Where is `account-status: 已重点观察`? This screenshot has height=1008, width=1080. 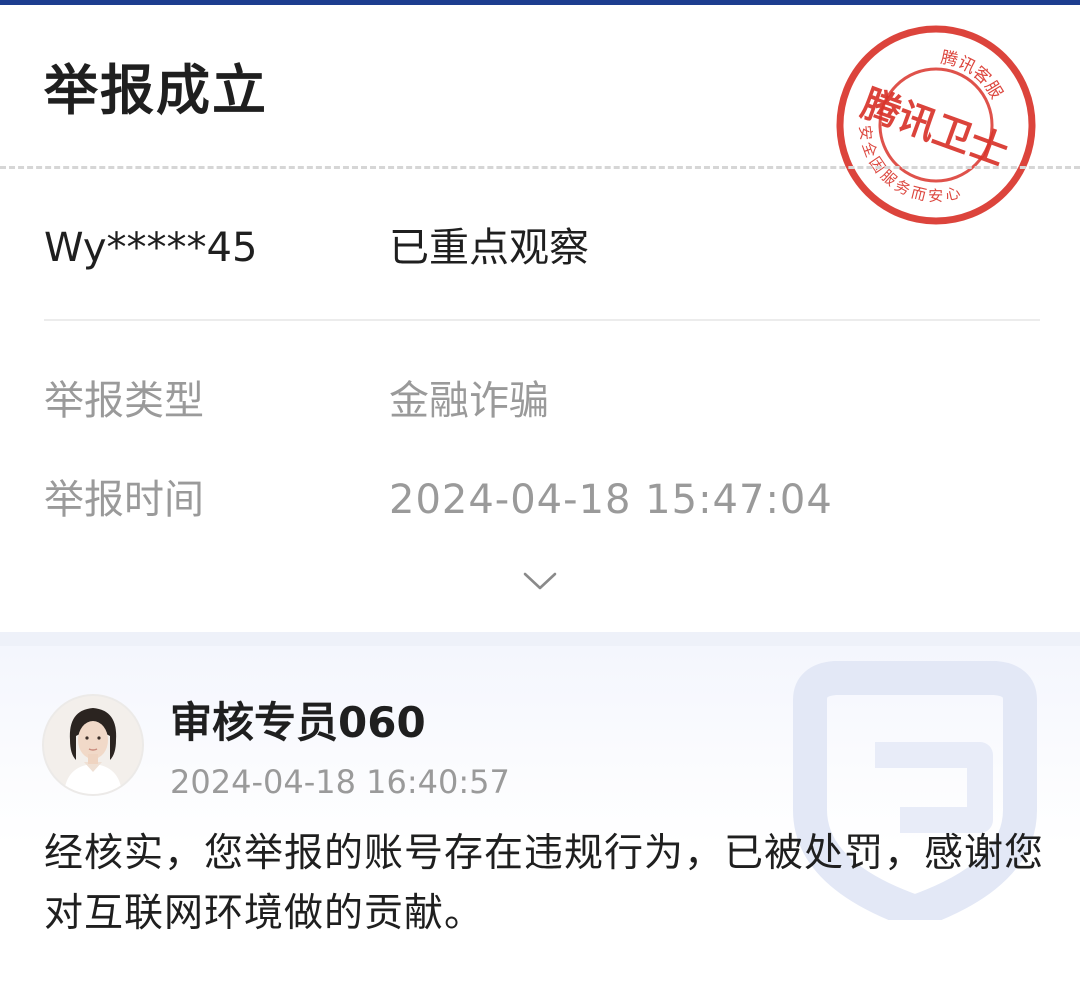
account-status: 已重点观察 is located at coordinates (489, 248).